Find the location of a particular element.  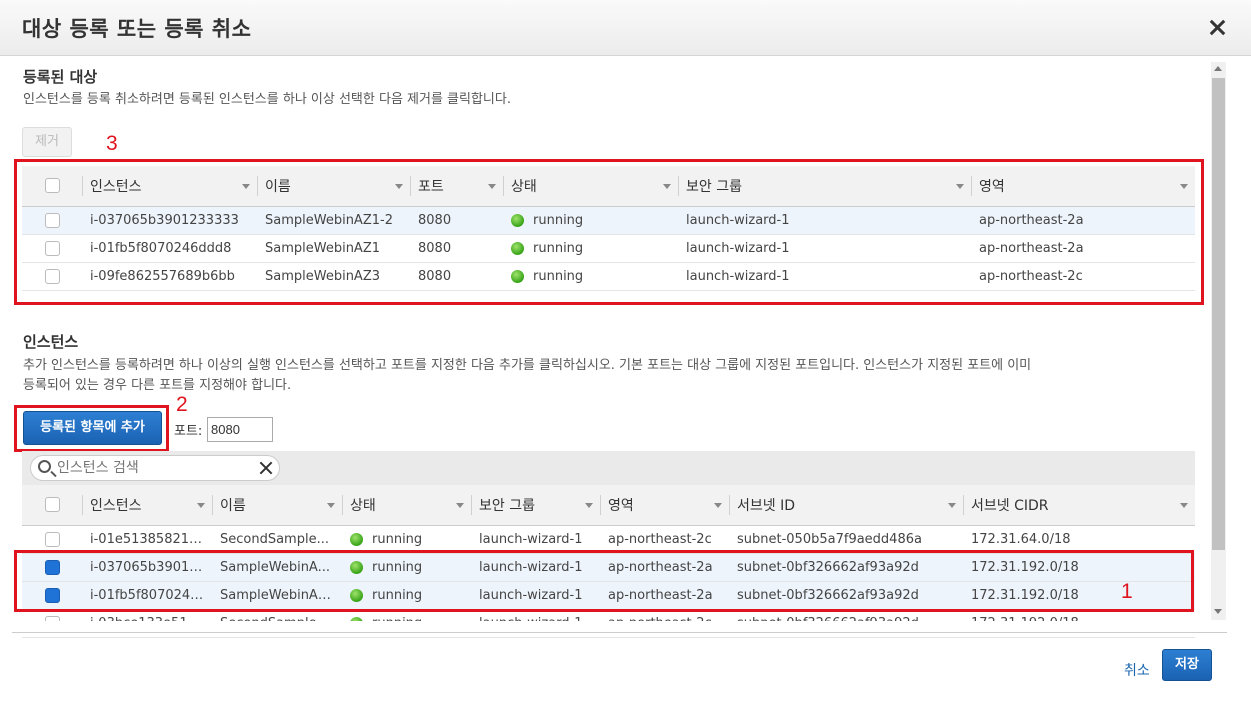

annotation-number-1: 1 is located at coordinates (1127, 591).